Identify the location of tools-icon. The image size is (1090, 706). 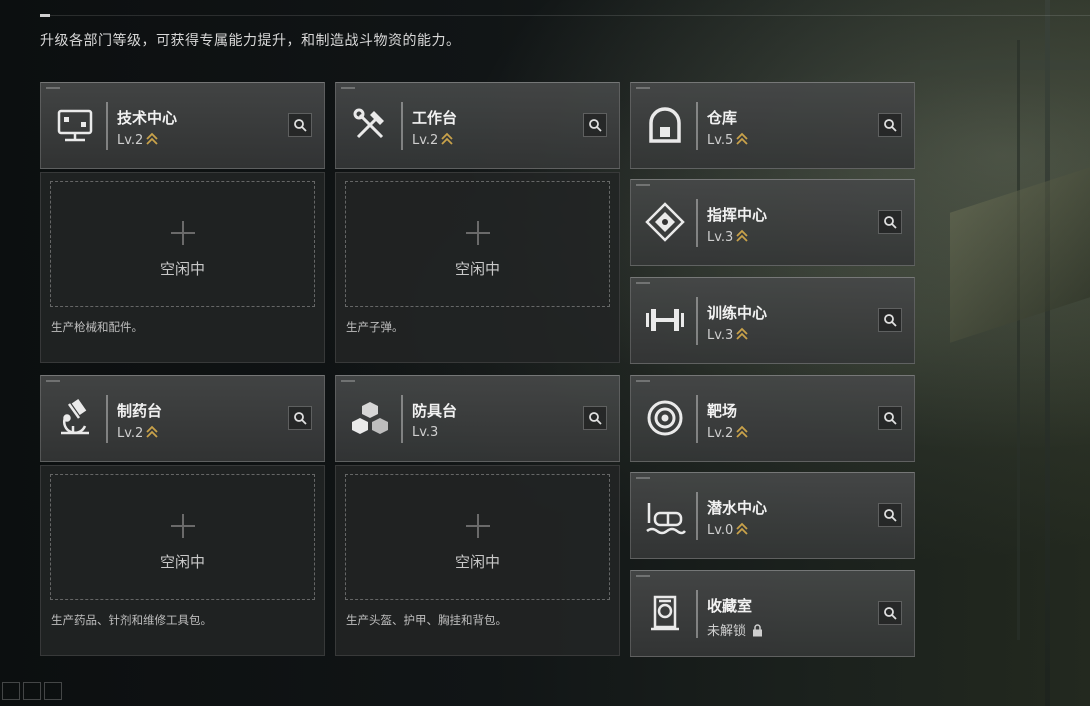
(370, 125).